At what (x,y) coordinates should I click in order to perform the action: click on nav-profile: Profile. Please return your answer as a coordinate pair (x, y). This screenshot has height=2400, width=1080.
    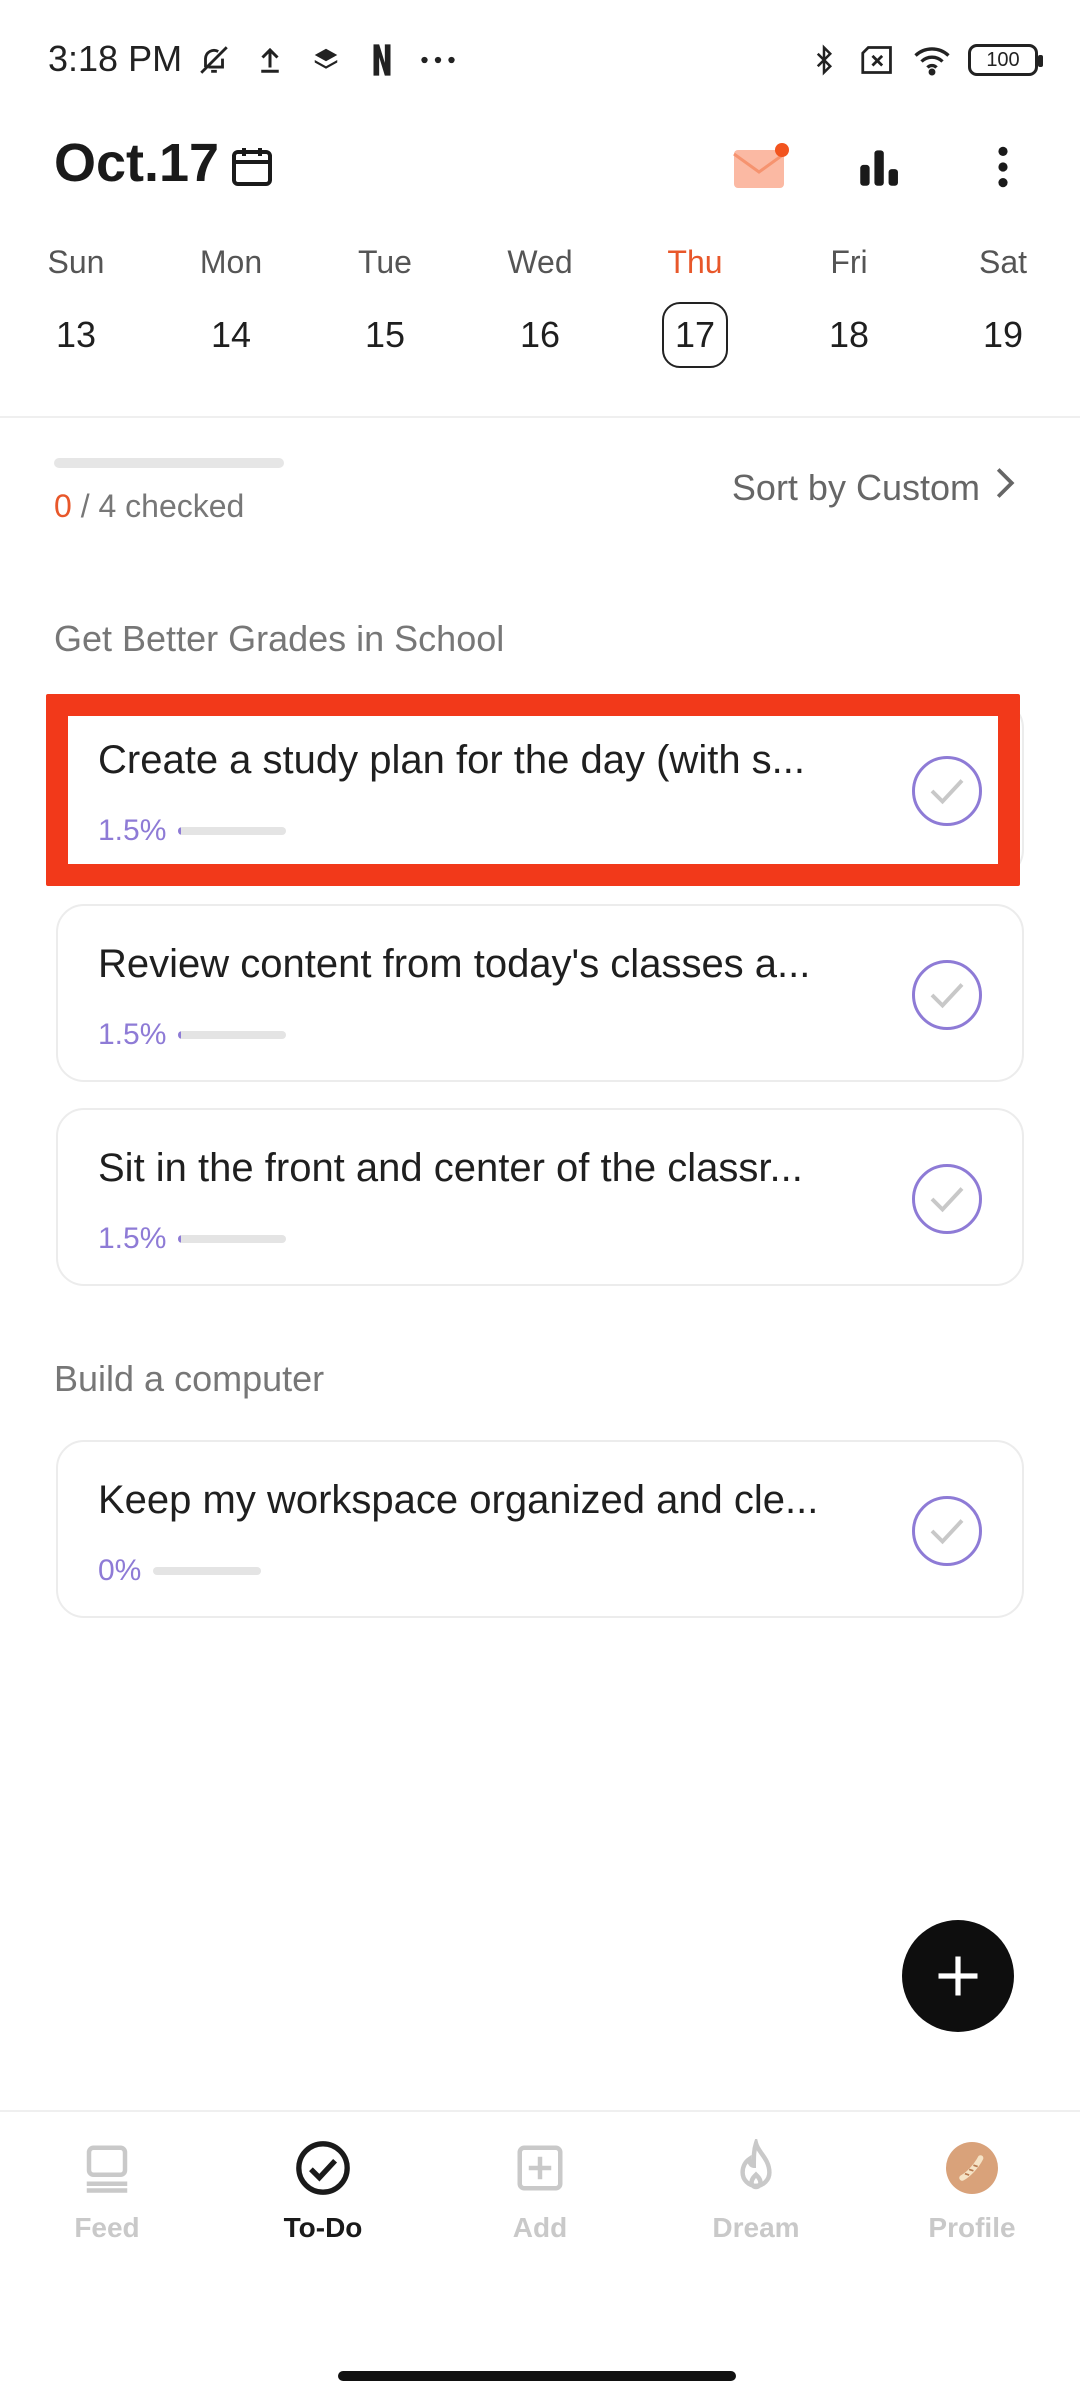
    Looking at the image, I should click on (972, 2191).